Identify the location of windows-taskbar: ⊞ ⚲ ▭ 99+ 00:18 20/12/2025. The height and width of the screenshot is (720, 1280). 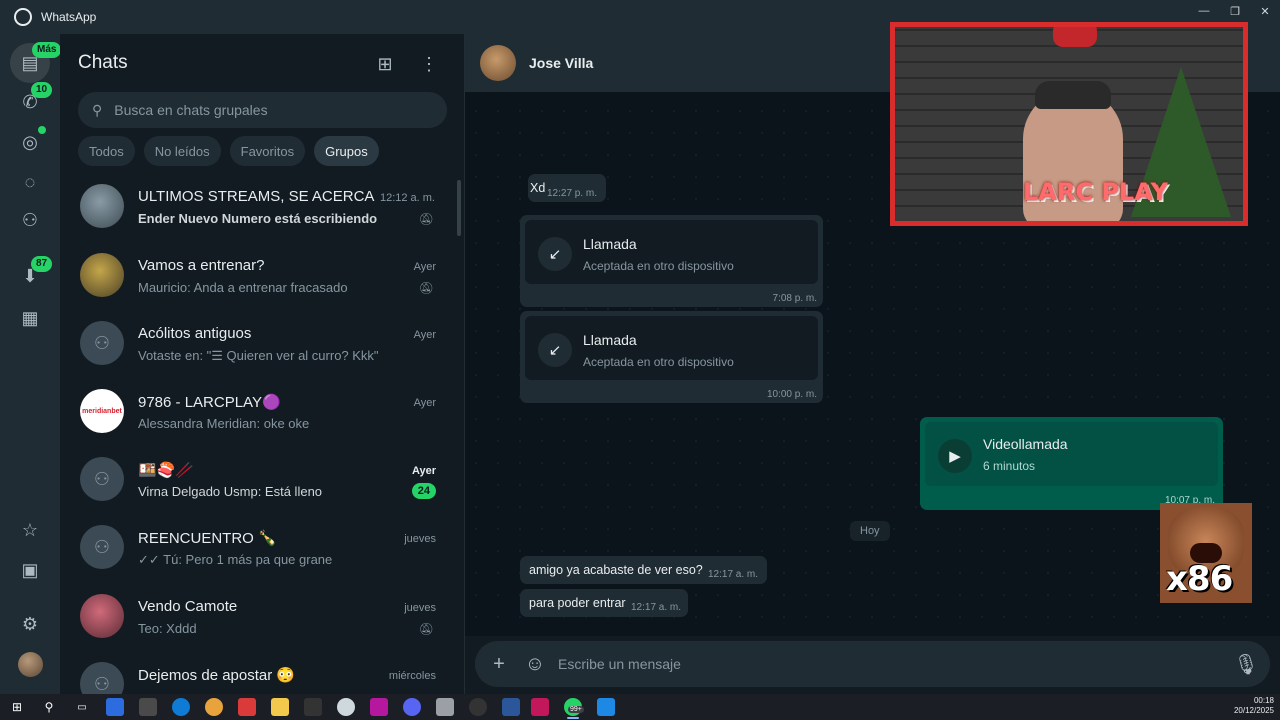
(640, 707).